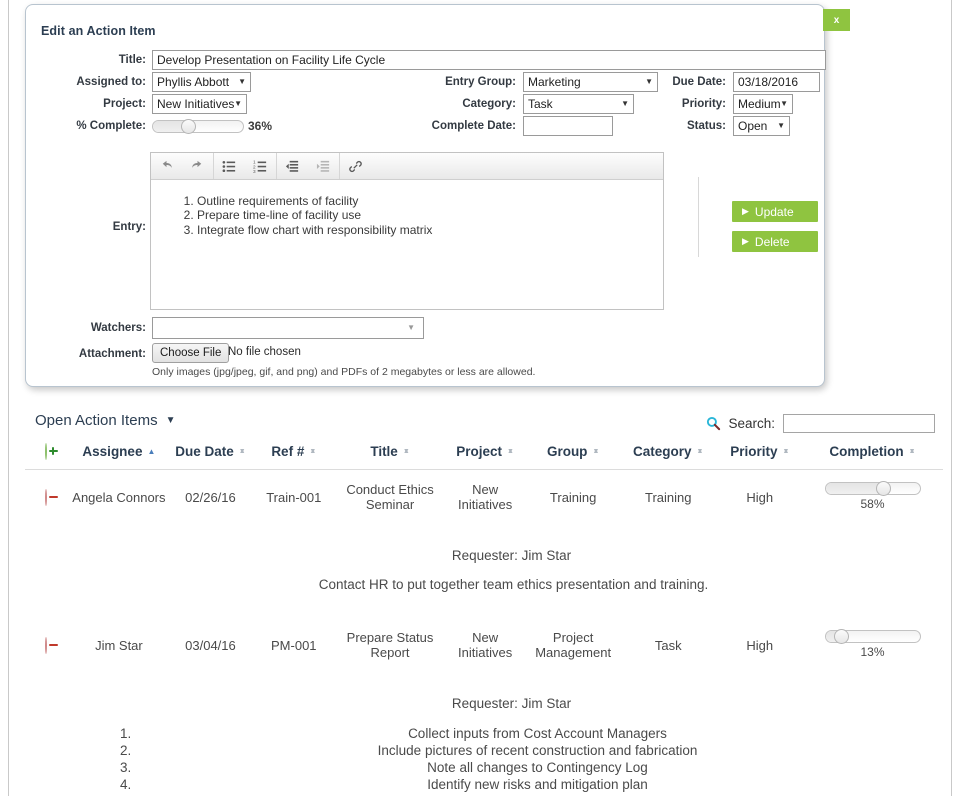 This screenshot has width=960, height=796. Describe the element at coordinates (537, 784) in the screenshot. I see `detail-list-item: Identify new risks and mitigation plan` at that location.